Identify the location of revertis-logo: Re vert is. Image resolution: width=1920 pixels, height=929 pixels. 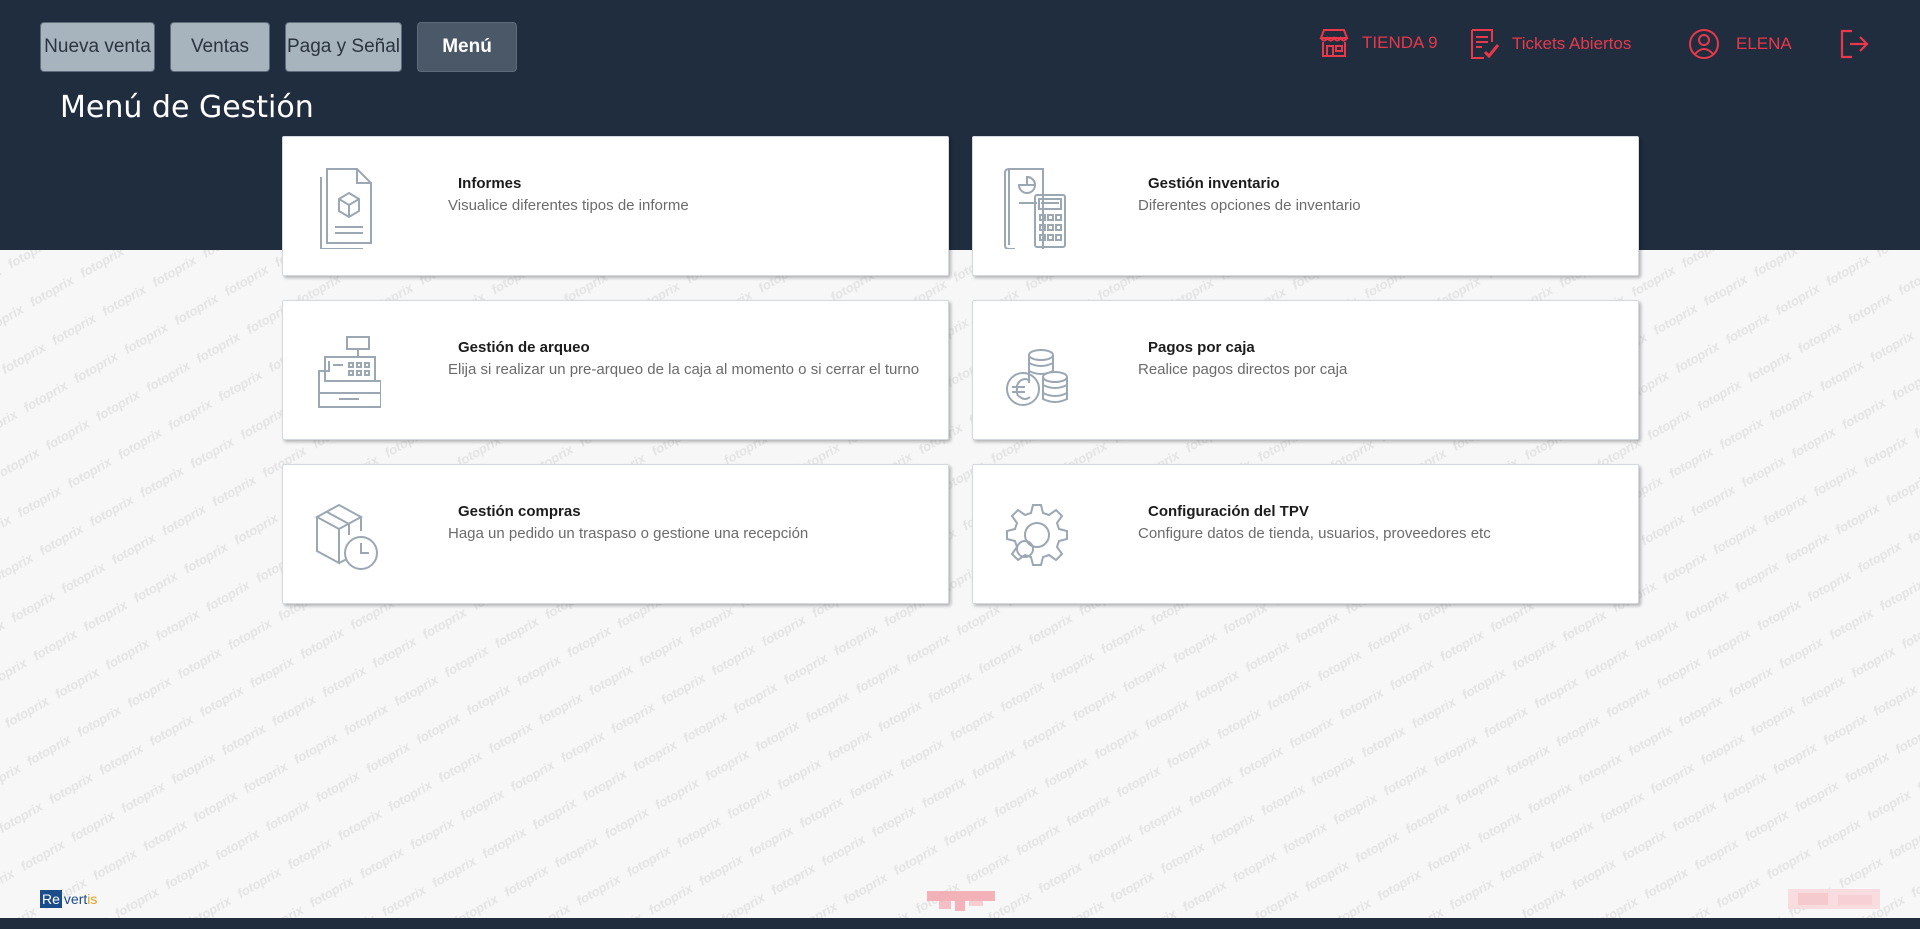
(68, 899).